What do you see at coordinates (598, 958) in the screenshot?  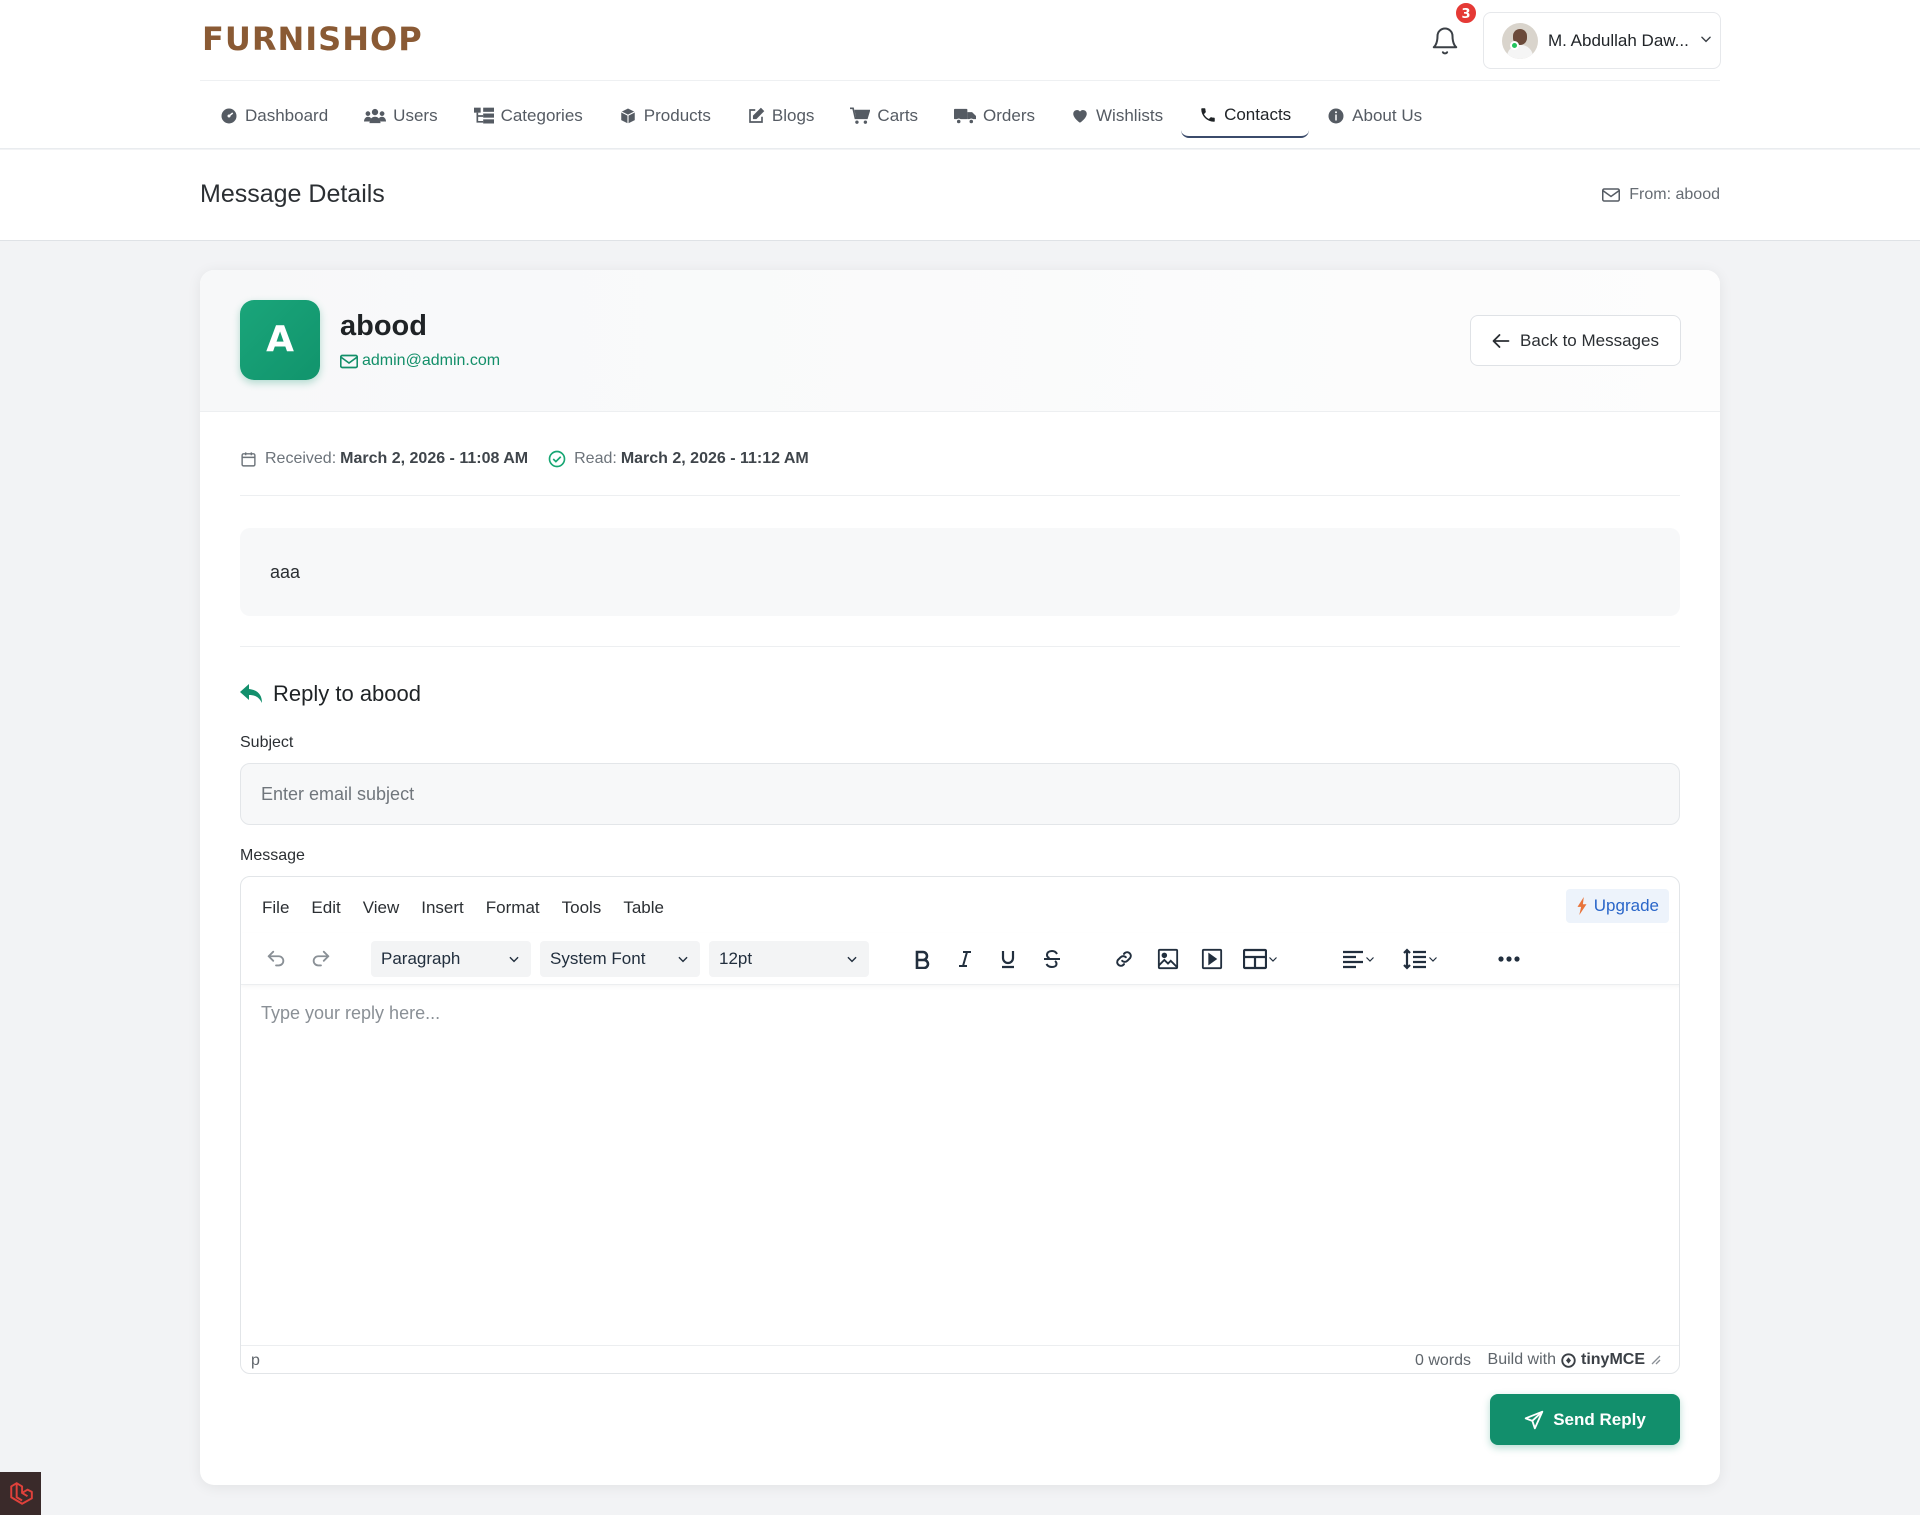 I see `font-family-value: System Font` at bounding box center [598, 958].